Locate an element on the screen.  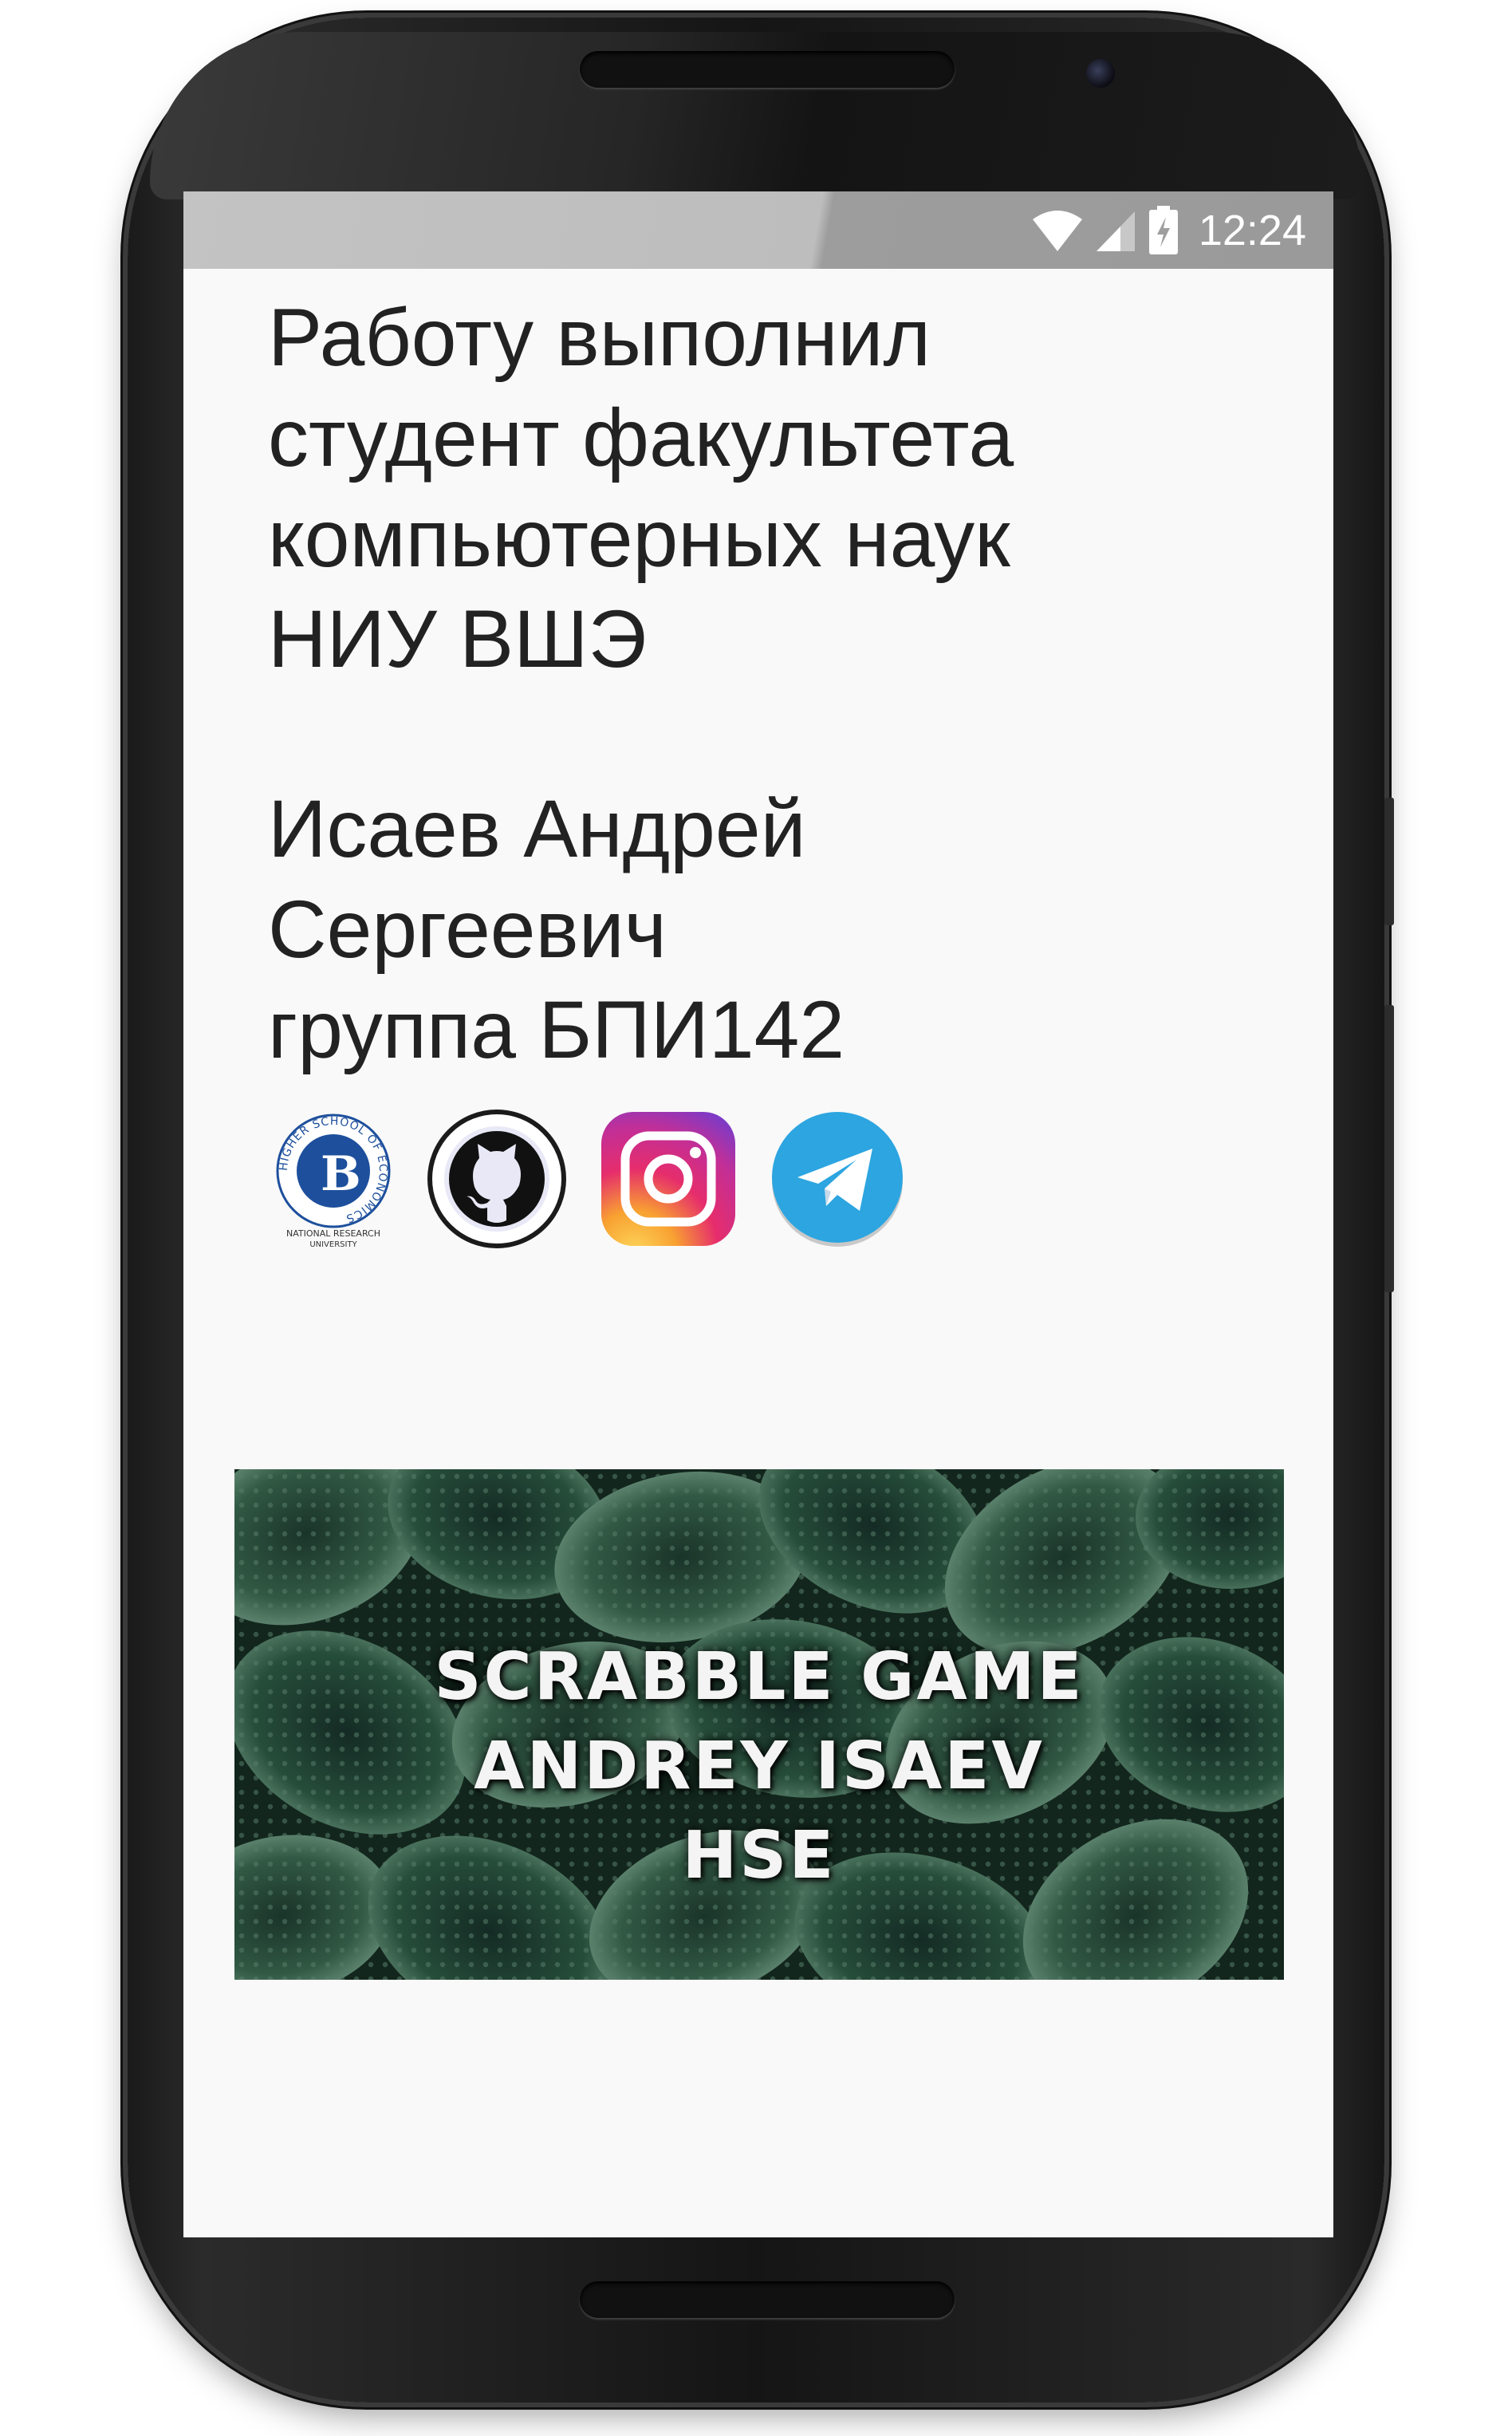
author-name-line: Исаев Андрей is located at coordinates (537, 829).